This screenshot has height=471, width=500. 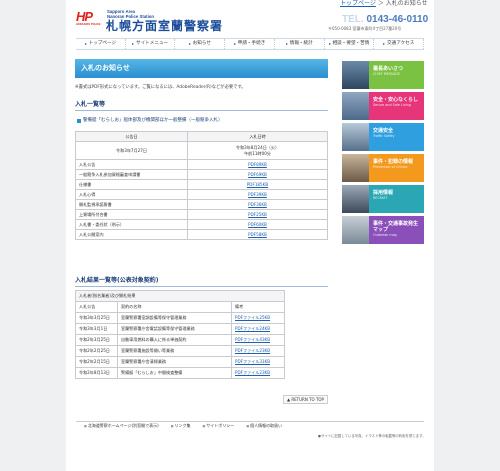 I want to click on table-row: 令和2年8月13日 警備艇「むらしお」中間検査整備 PDFファイル23KB, so click(x=180, y=373).